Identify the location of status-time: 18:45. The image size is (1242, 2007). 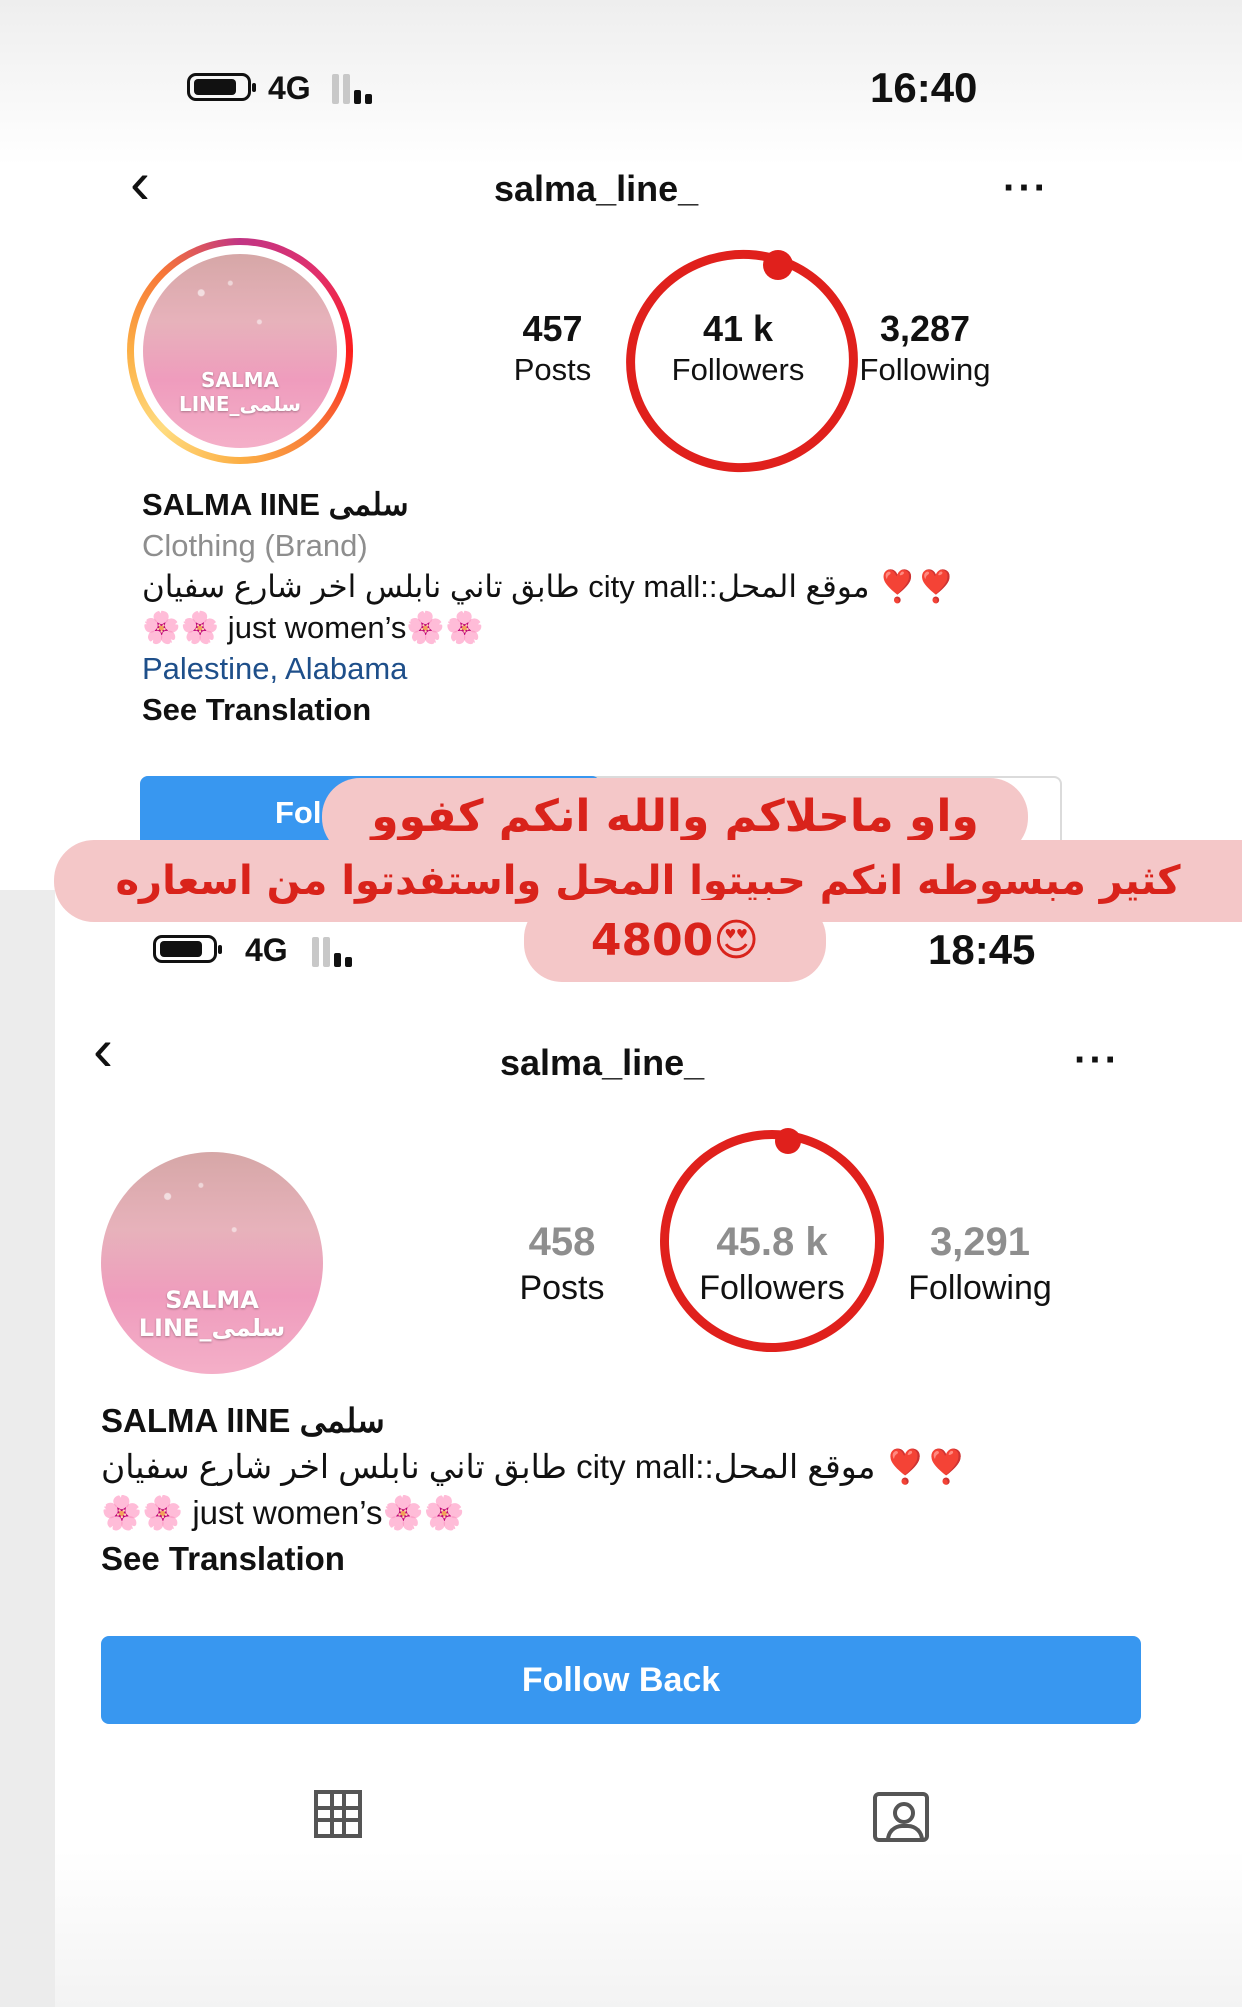
(982, 949).